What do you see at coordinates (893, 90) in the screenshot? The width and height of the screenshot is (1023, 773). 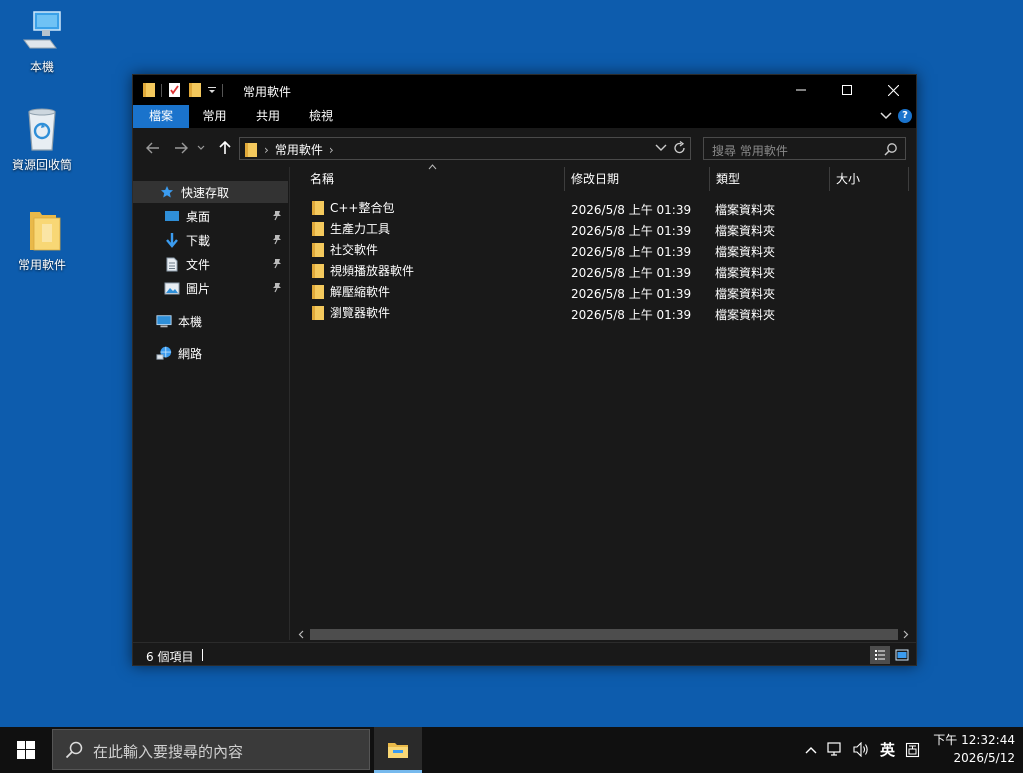 I see `close-button` at bounding box center [893, 90].